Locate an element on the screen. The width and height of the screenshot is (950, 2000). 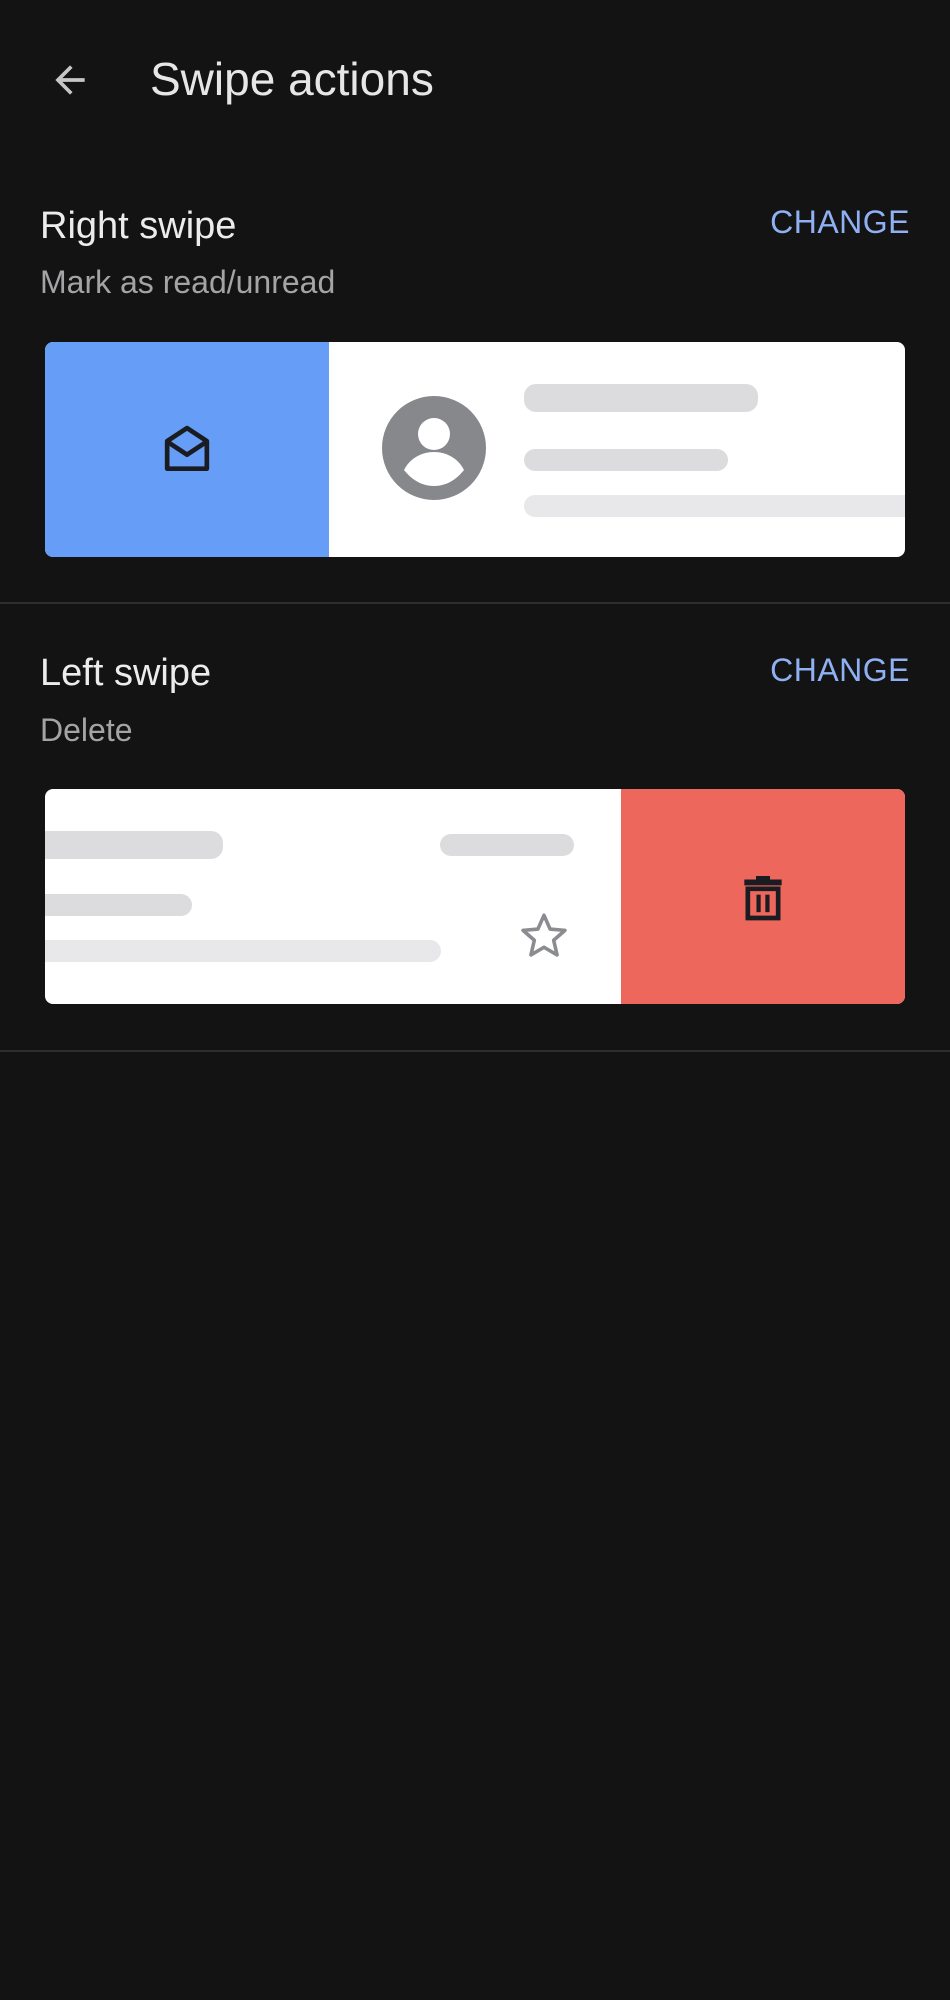
left-swipe-title: Left swipe is located at coordinates (126, 673).